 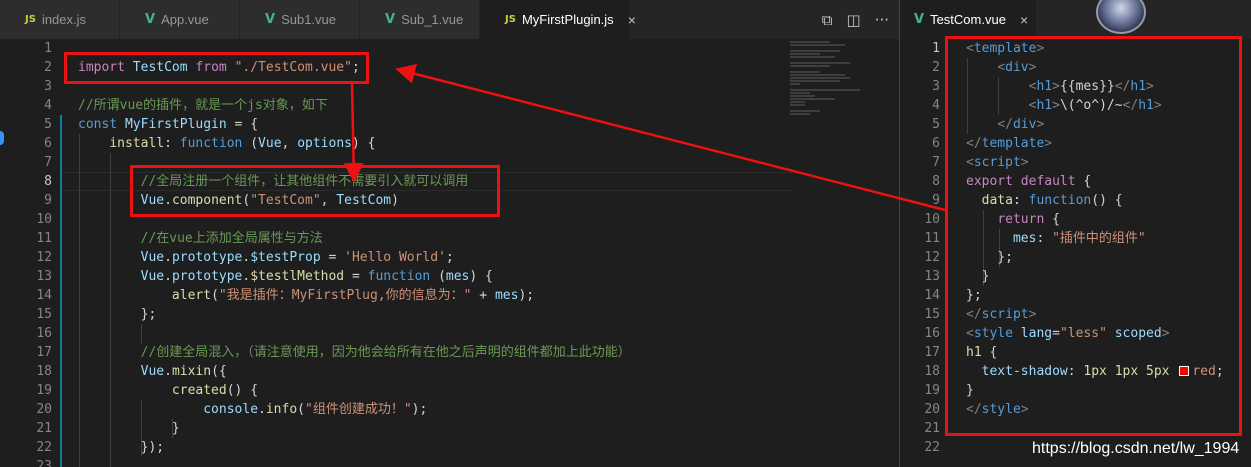 I want to click on code-token: "组件创建成功！", so click(x=358, y=409).